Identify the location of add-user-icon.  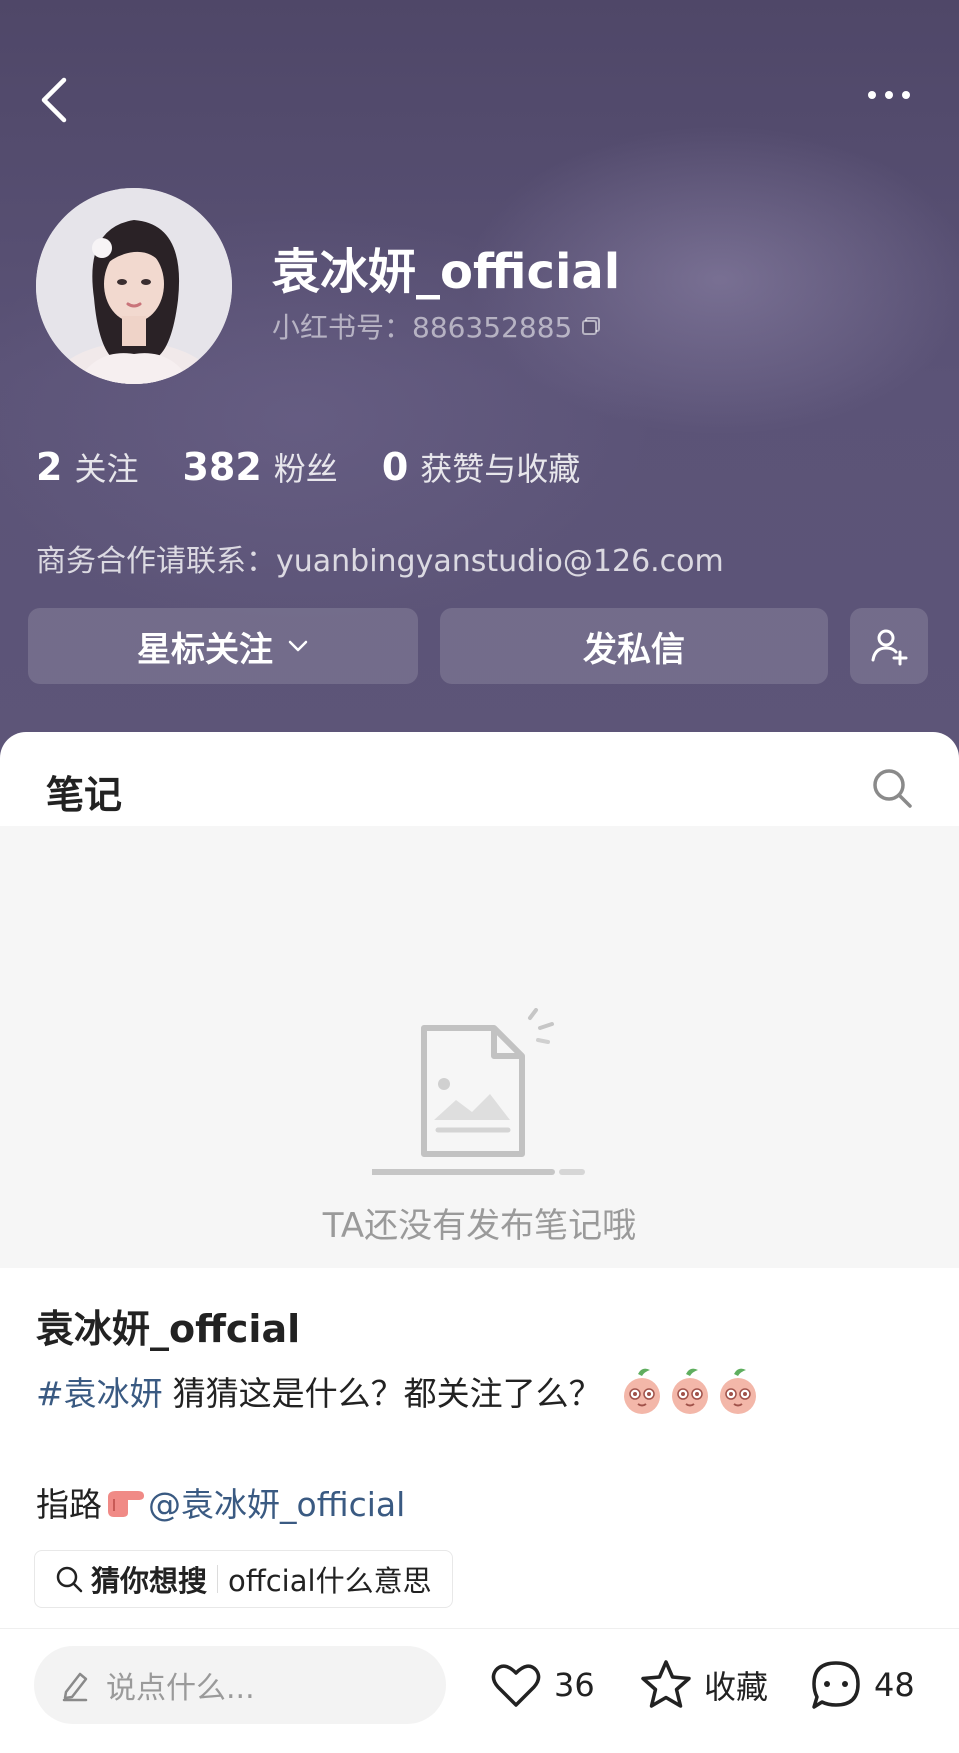
(889, 647).